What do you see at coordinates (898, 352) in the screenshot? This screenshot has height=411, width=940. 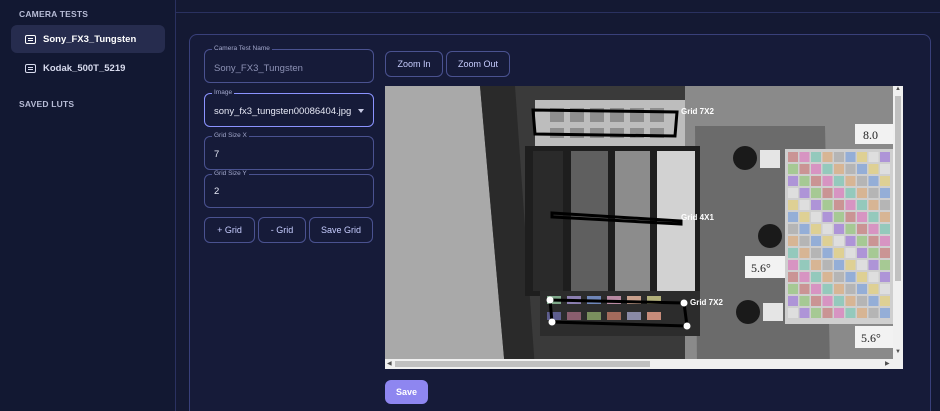 I see `scroll-down-icon: ▼` at bounding box center [898, 352].